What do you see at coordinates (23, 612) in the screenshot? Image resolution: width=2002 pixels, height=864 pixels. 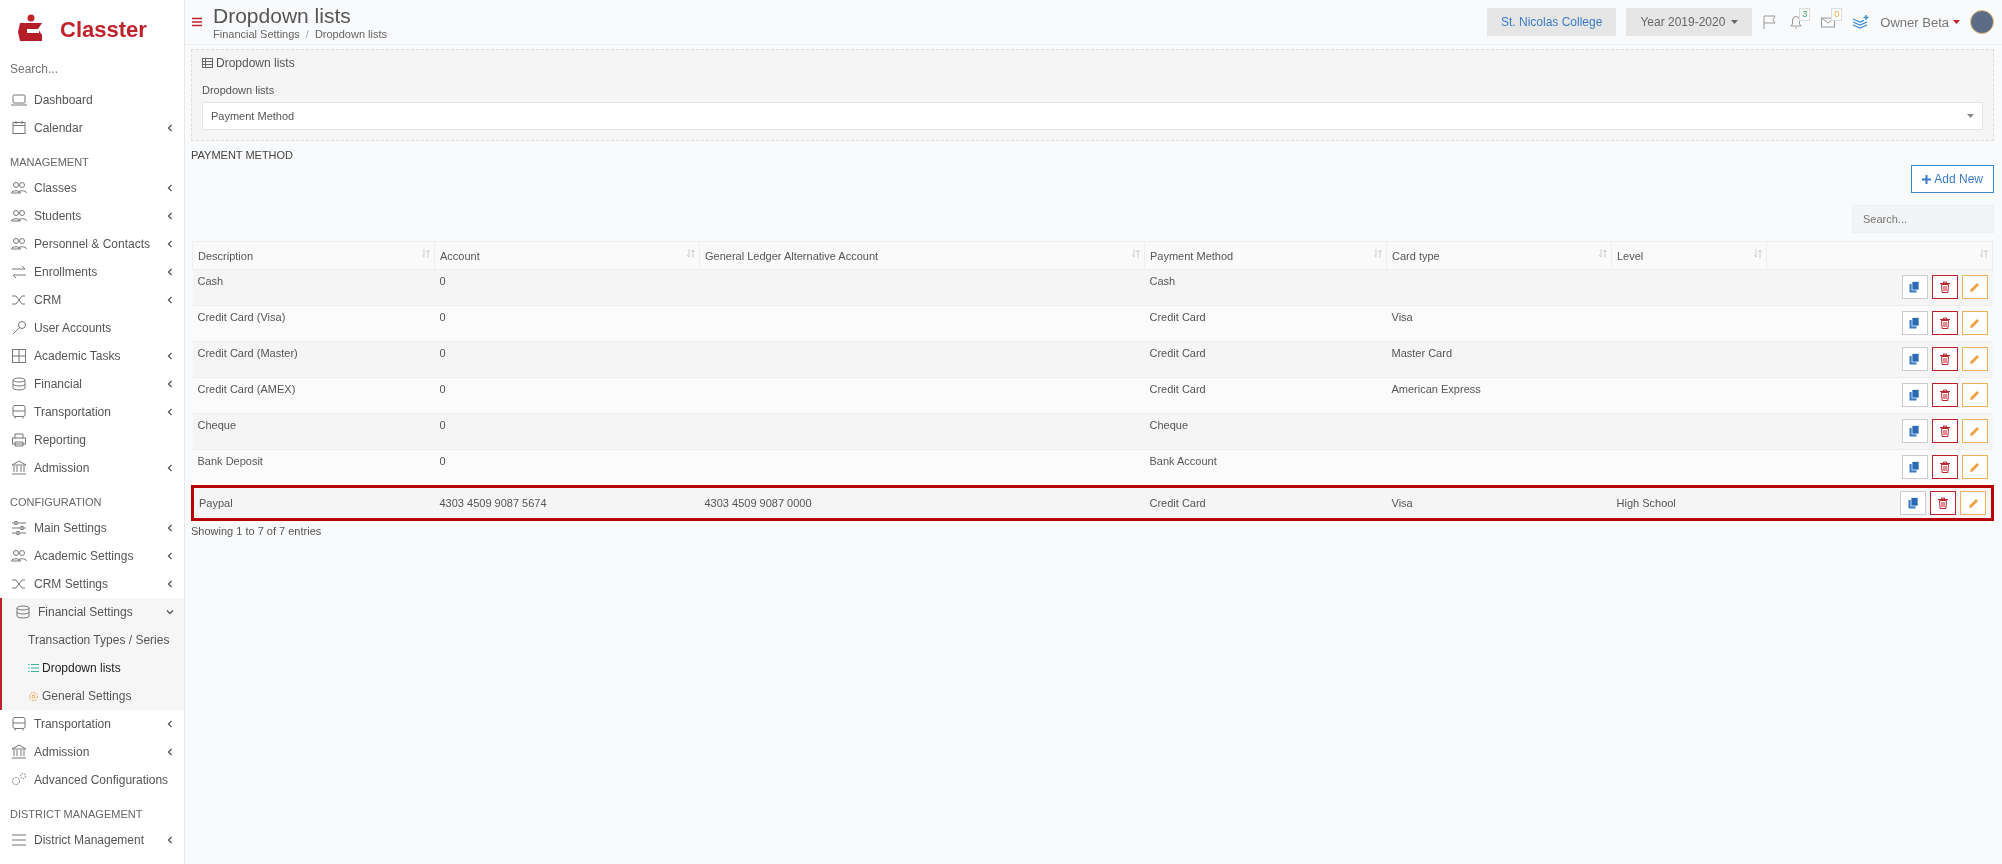 I see `coins-icon` at bounding box center [23, 612].